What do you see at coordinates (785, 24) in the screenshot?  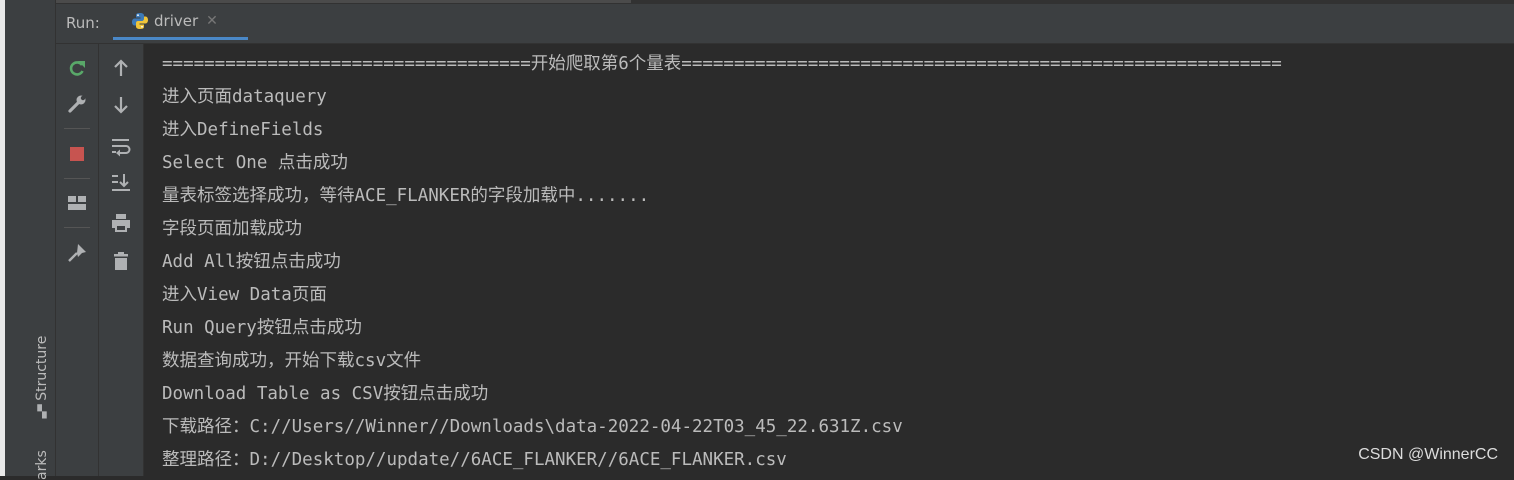 I see `run-header: Run: driver ✕` at bounding box center [785, 24].